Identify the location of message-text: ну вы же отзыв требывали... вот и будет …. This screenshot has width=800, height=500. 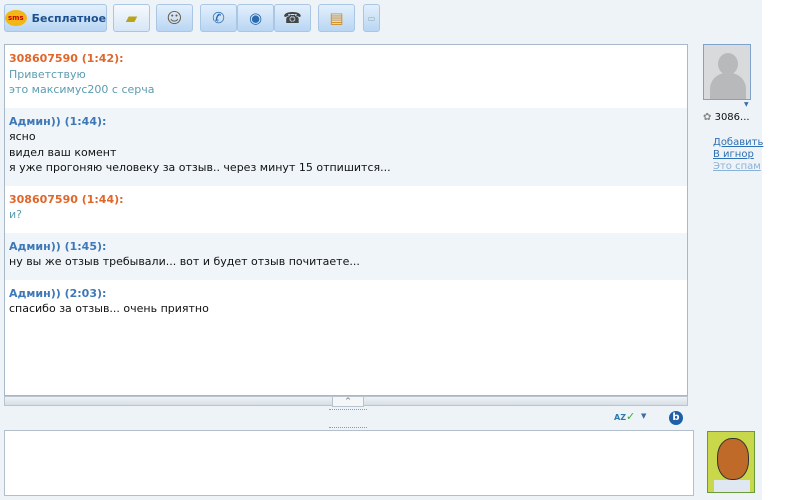
(184, 261).